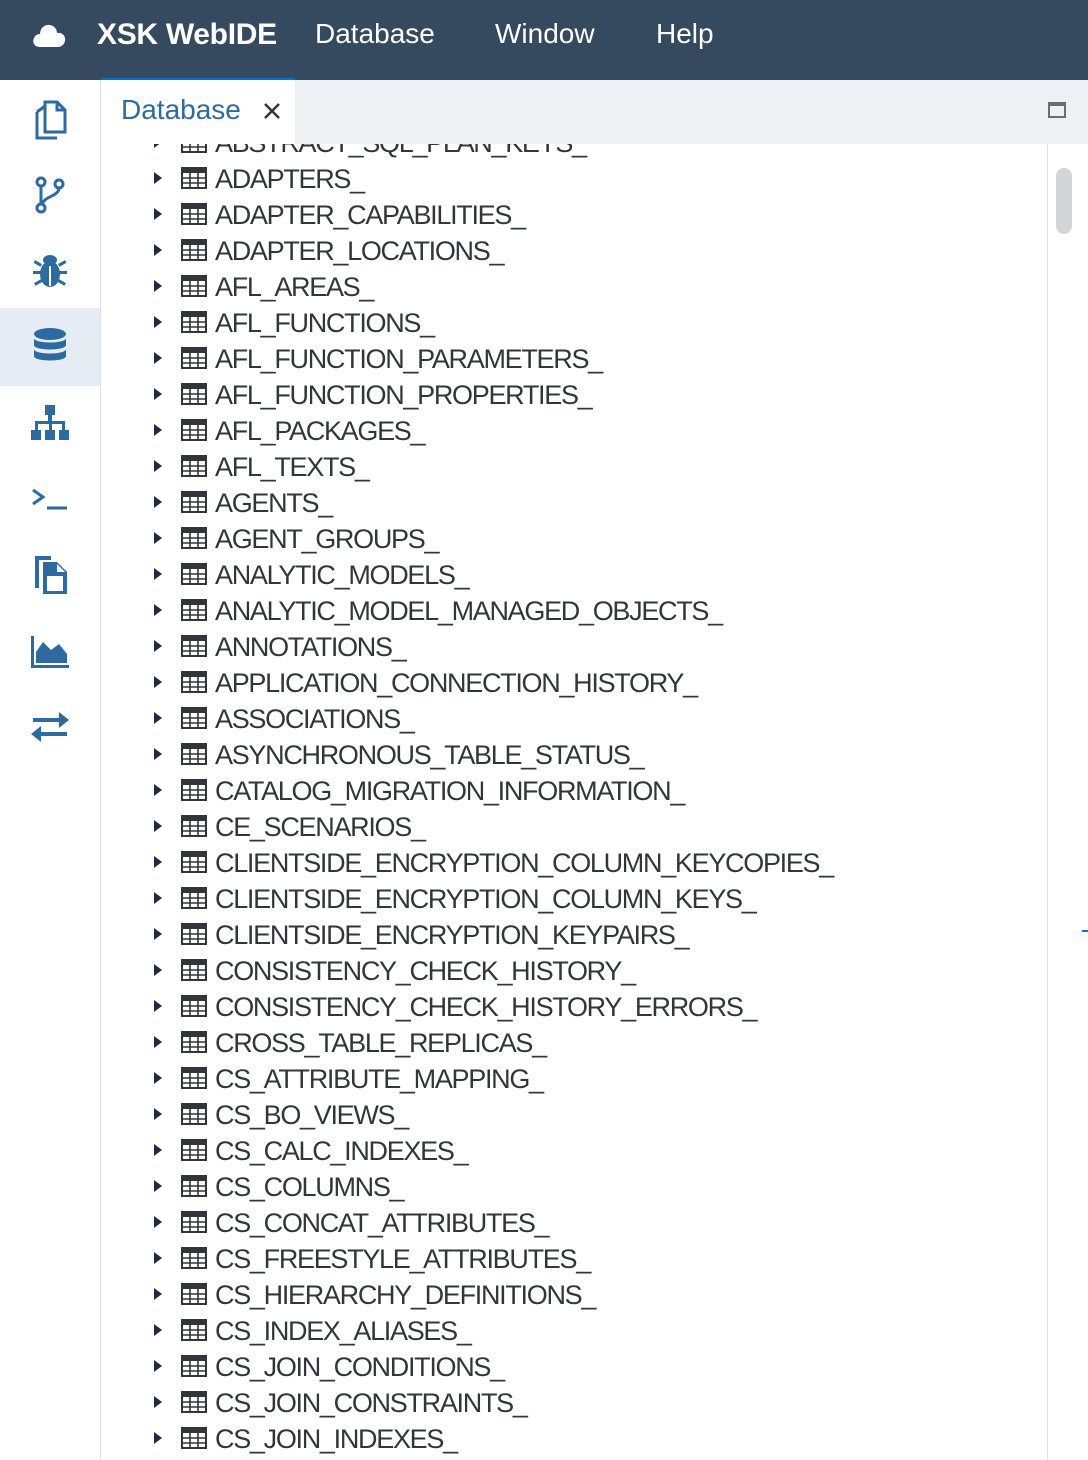 This screenshot has width=1088, height=1460. What do you see at coordinates (574, 286) in the screenshot?
I see `tree-row: AFL_AREAS_` at bounding box center [574, 286].